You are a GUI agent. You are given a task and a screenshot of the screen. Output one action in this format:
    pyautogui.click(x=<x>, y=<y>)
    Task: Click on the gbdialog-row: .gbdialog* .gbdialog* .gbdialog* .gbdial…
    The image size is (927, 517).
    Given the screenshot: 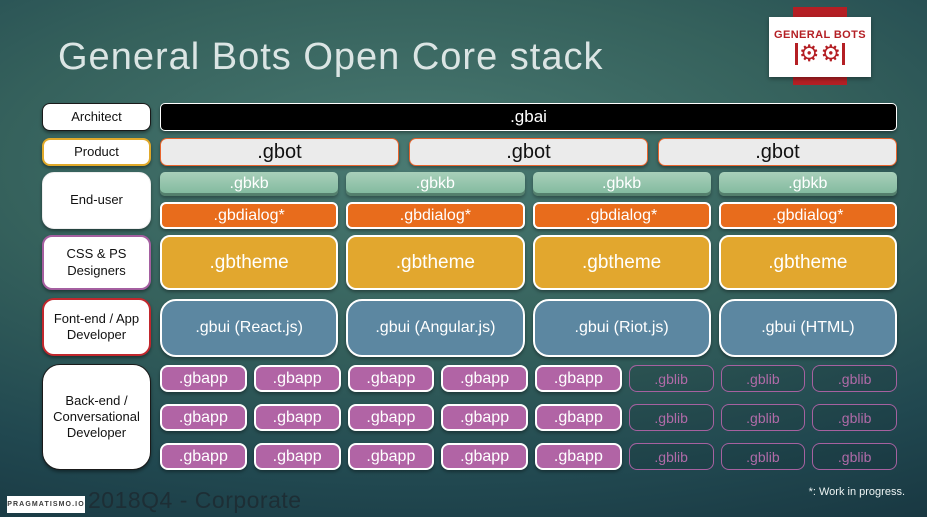 What is the action you would take?
    pyautogui.click(x=528, y=215)
    